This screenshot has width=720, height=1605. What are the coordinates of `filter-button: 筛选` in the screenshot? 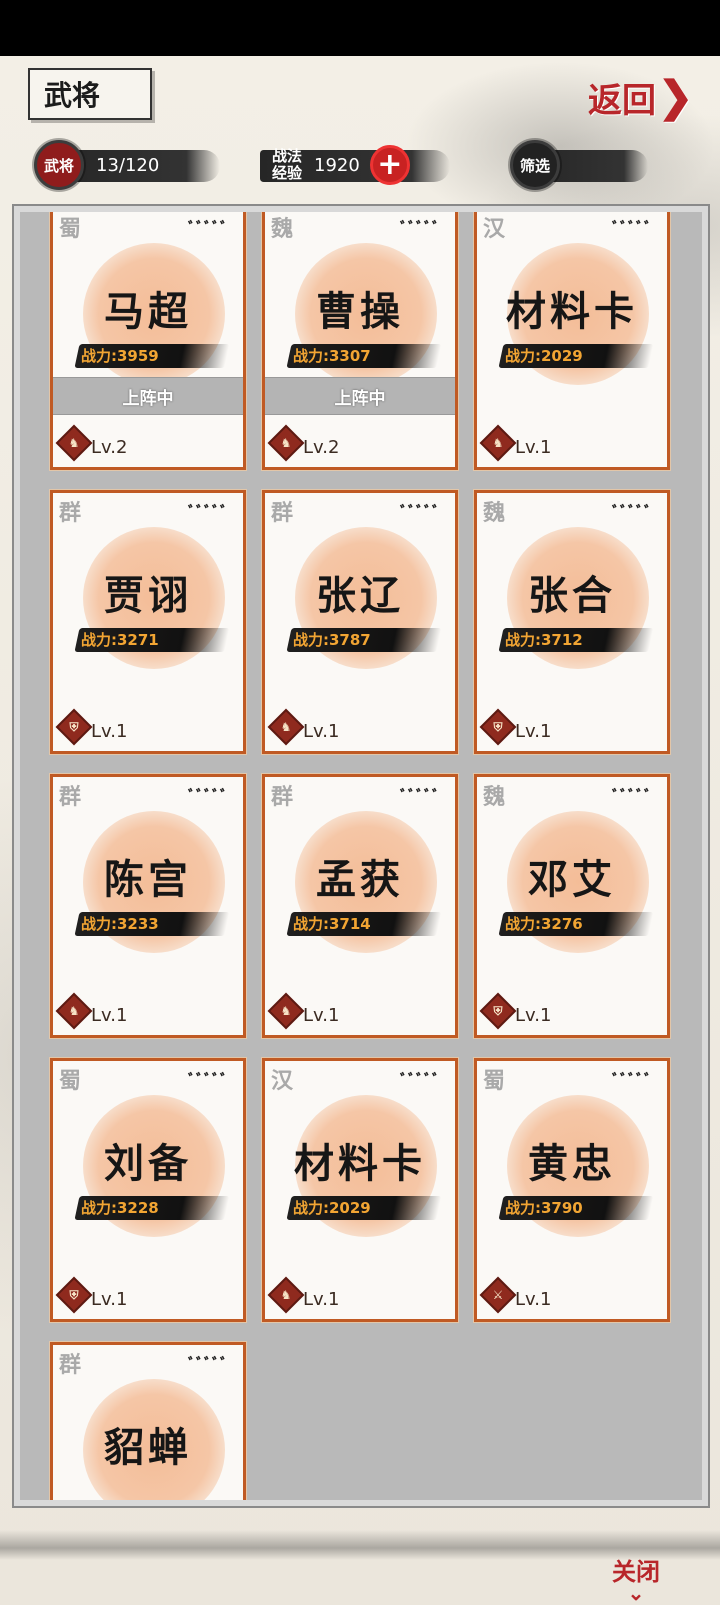 It's located at (579, 165).